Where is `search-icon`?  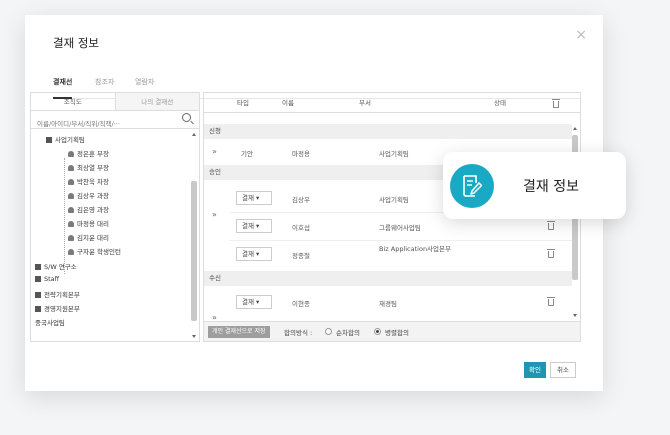
search-icon is located at coordinates (186, 117).